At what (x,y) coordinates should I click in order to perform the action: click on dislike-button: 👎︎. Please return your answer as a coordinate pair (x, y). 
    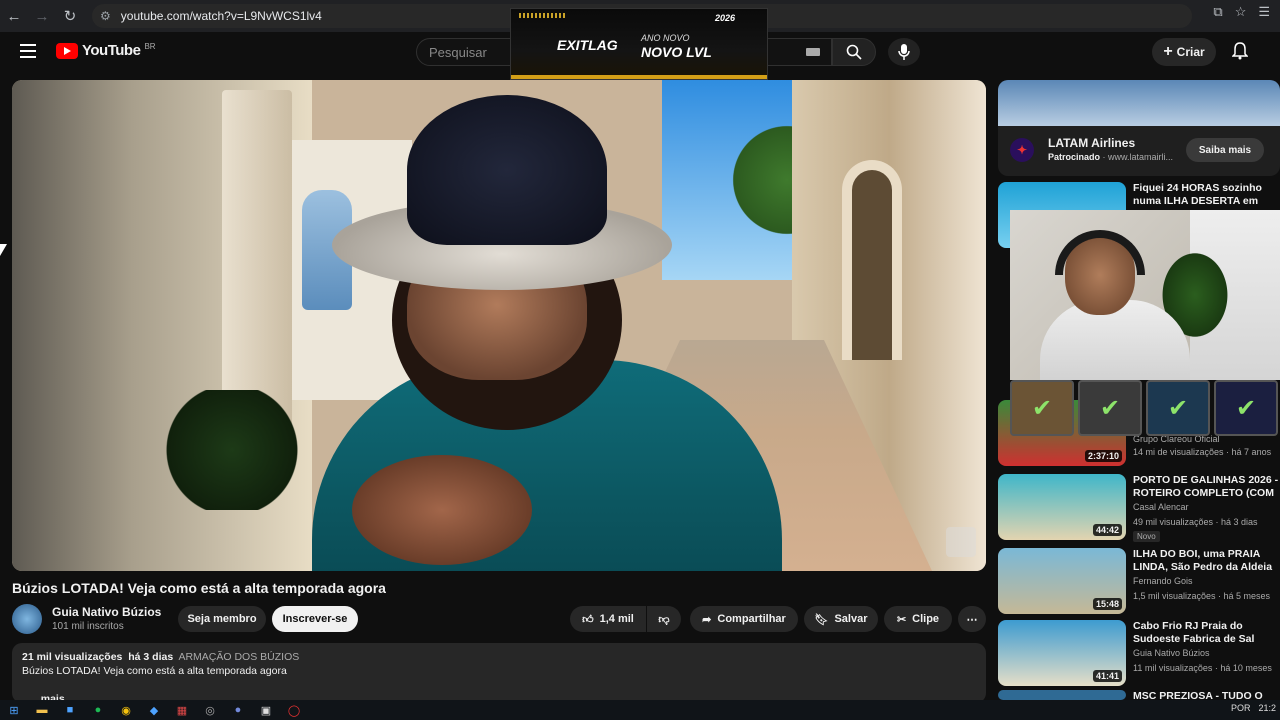
    Looking at the image, I should click on (664, 619).